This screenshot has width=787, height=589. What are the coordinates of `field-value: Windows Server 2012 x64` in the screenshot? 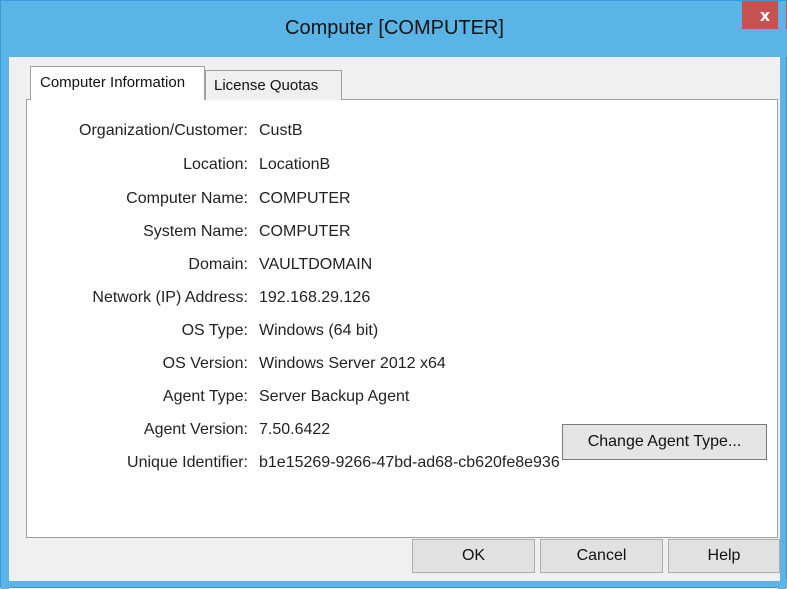 It's located at (352, 363).